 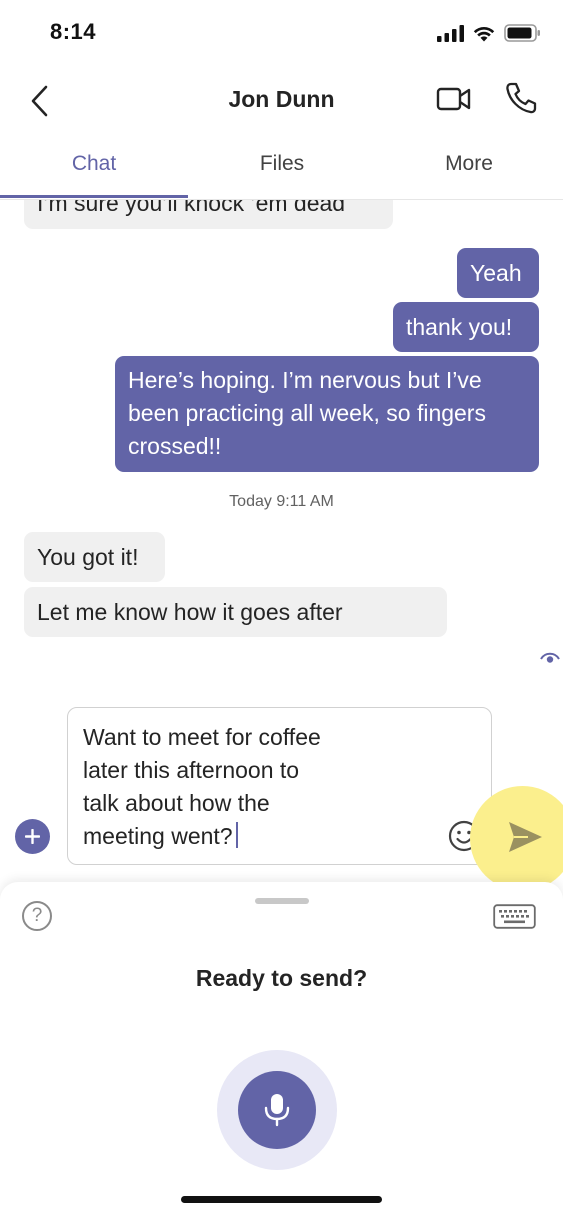 What do you see at coordinates (281, 501) in the screenshot?
I see `message-timestamp: Today 9:11 AM` at bounding box center [281, 501].